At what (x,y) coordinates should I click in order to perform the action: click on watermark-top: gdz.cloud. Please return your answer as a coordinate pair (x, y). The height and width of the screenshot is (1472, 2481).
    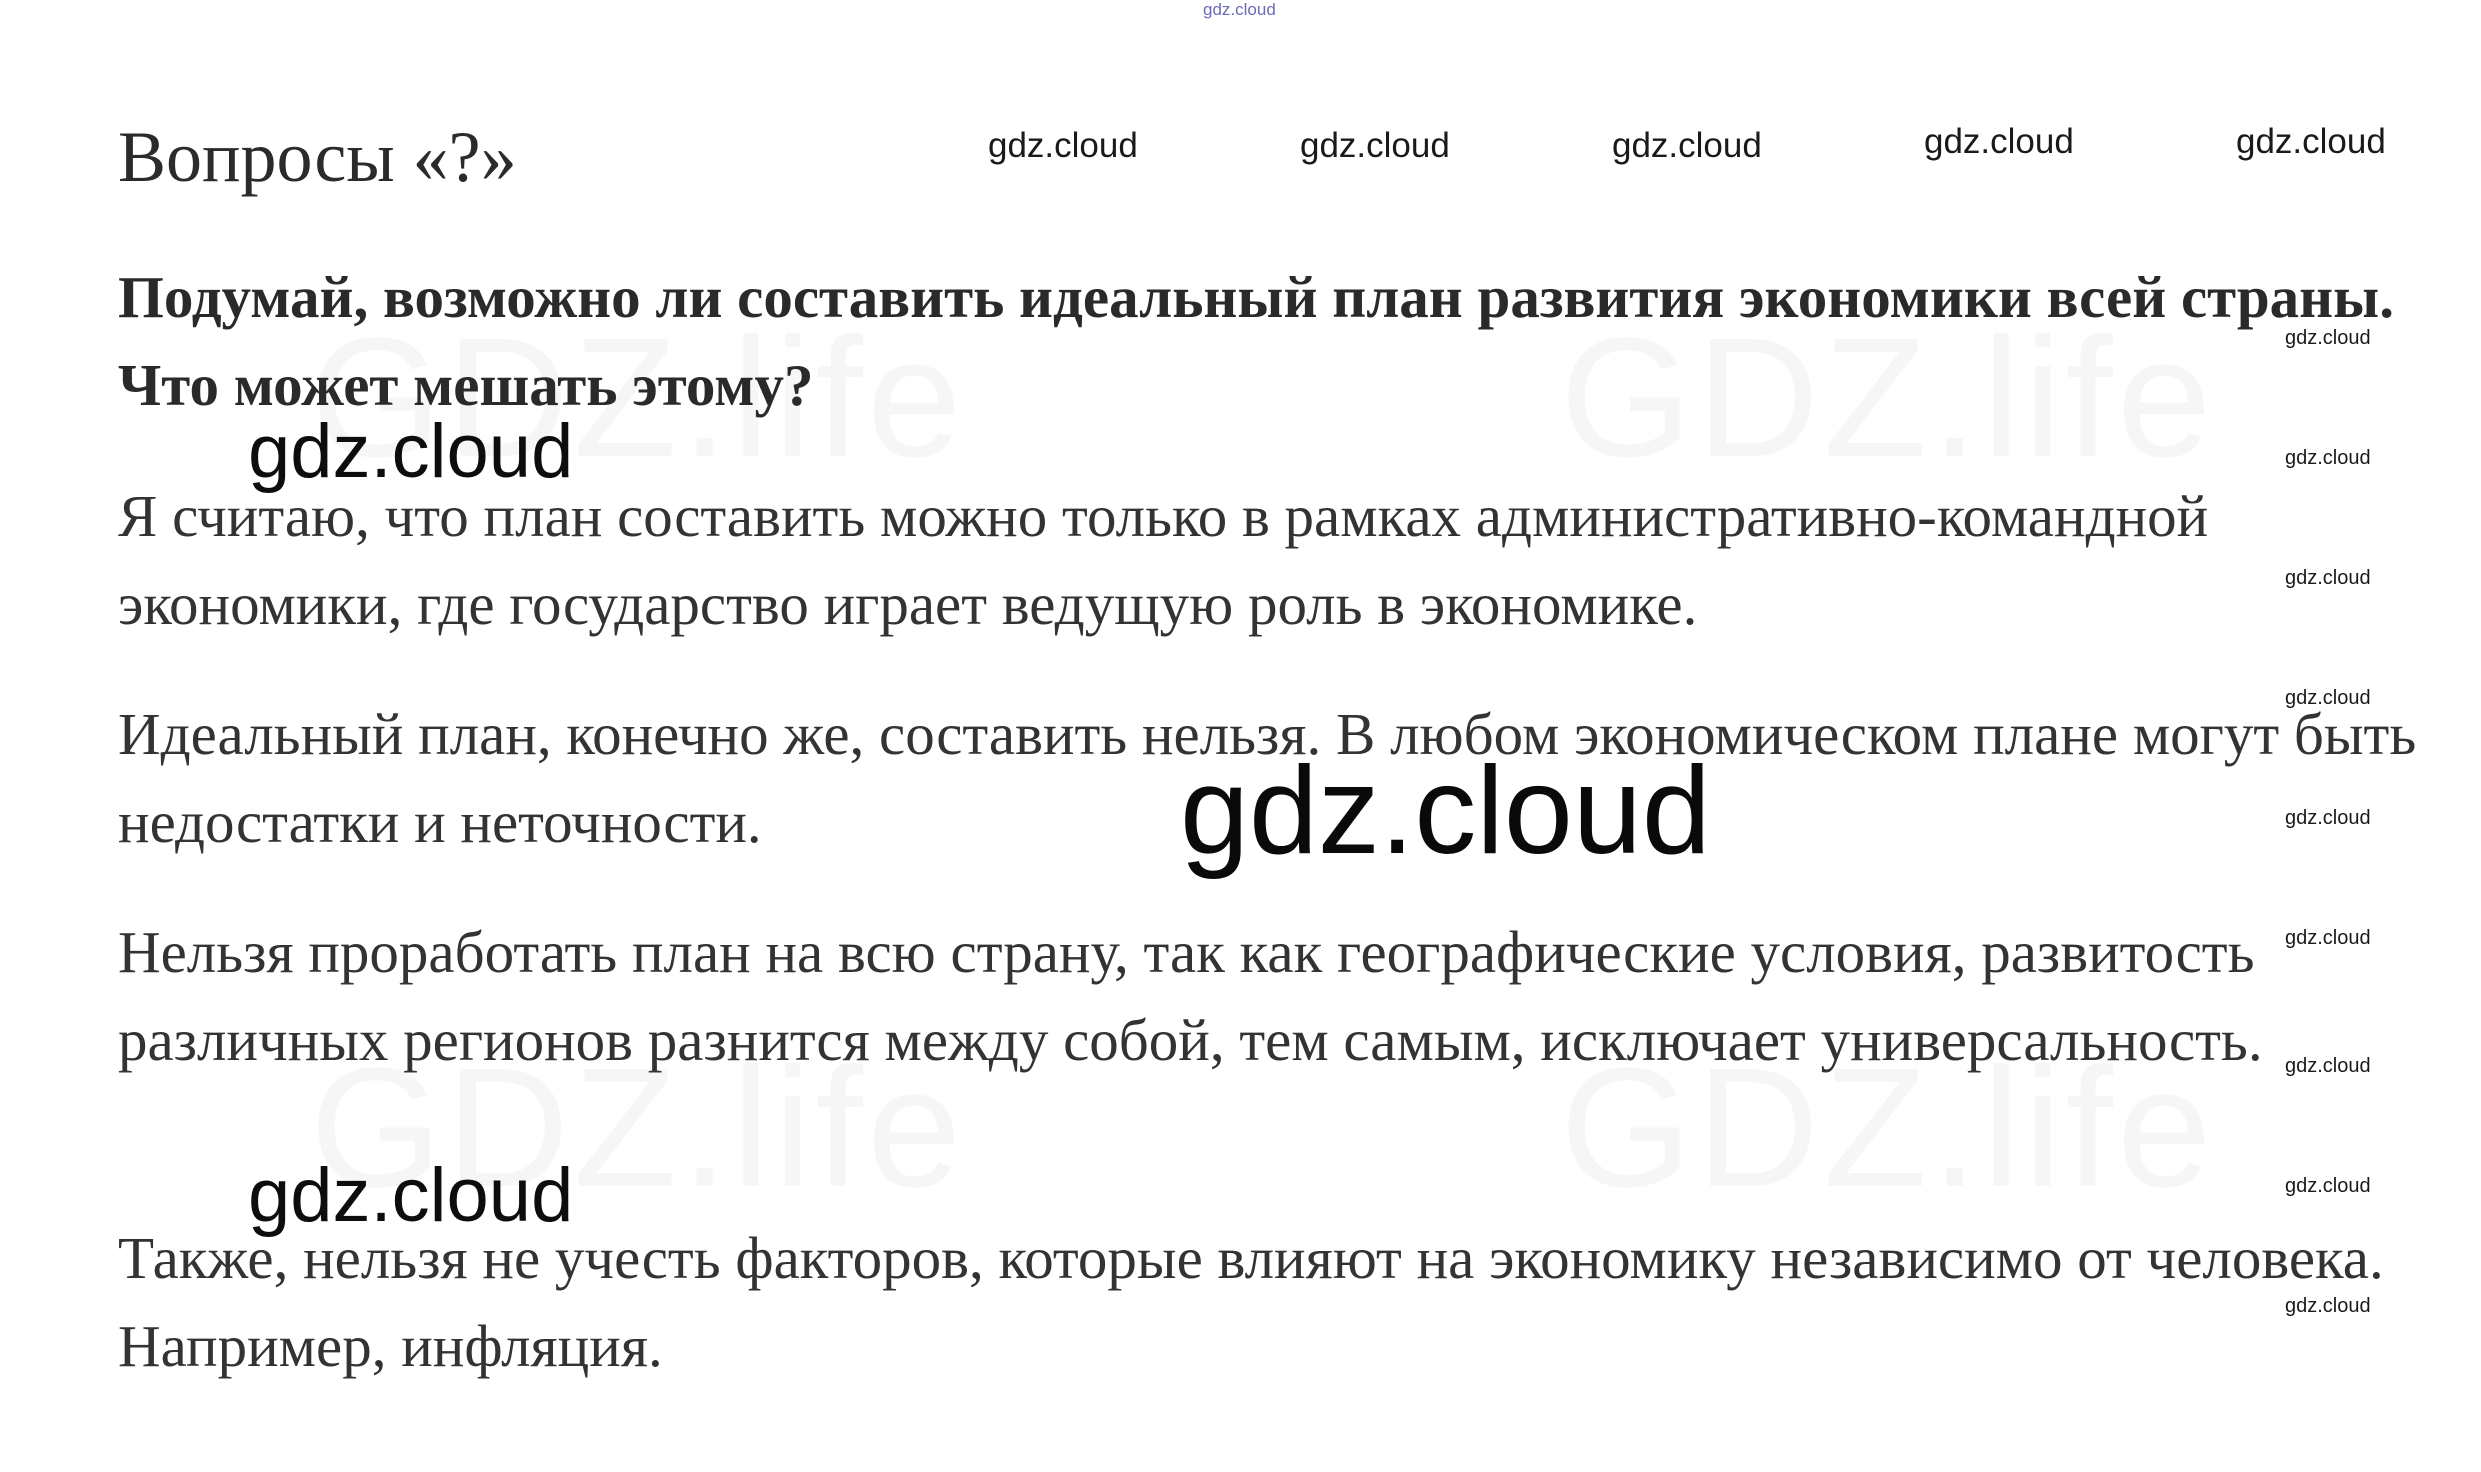
    Looking at the image, I should click on (1239, 9).